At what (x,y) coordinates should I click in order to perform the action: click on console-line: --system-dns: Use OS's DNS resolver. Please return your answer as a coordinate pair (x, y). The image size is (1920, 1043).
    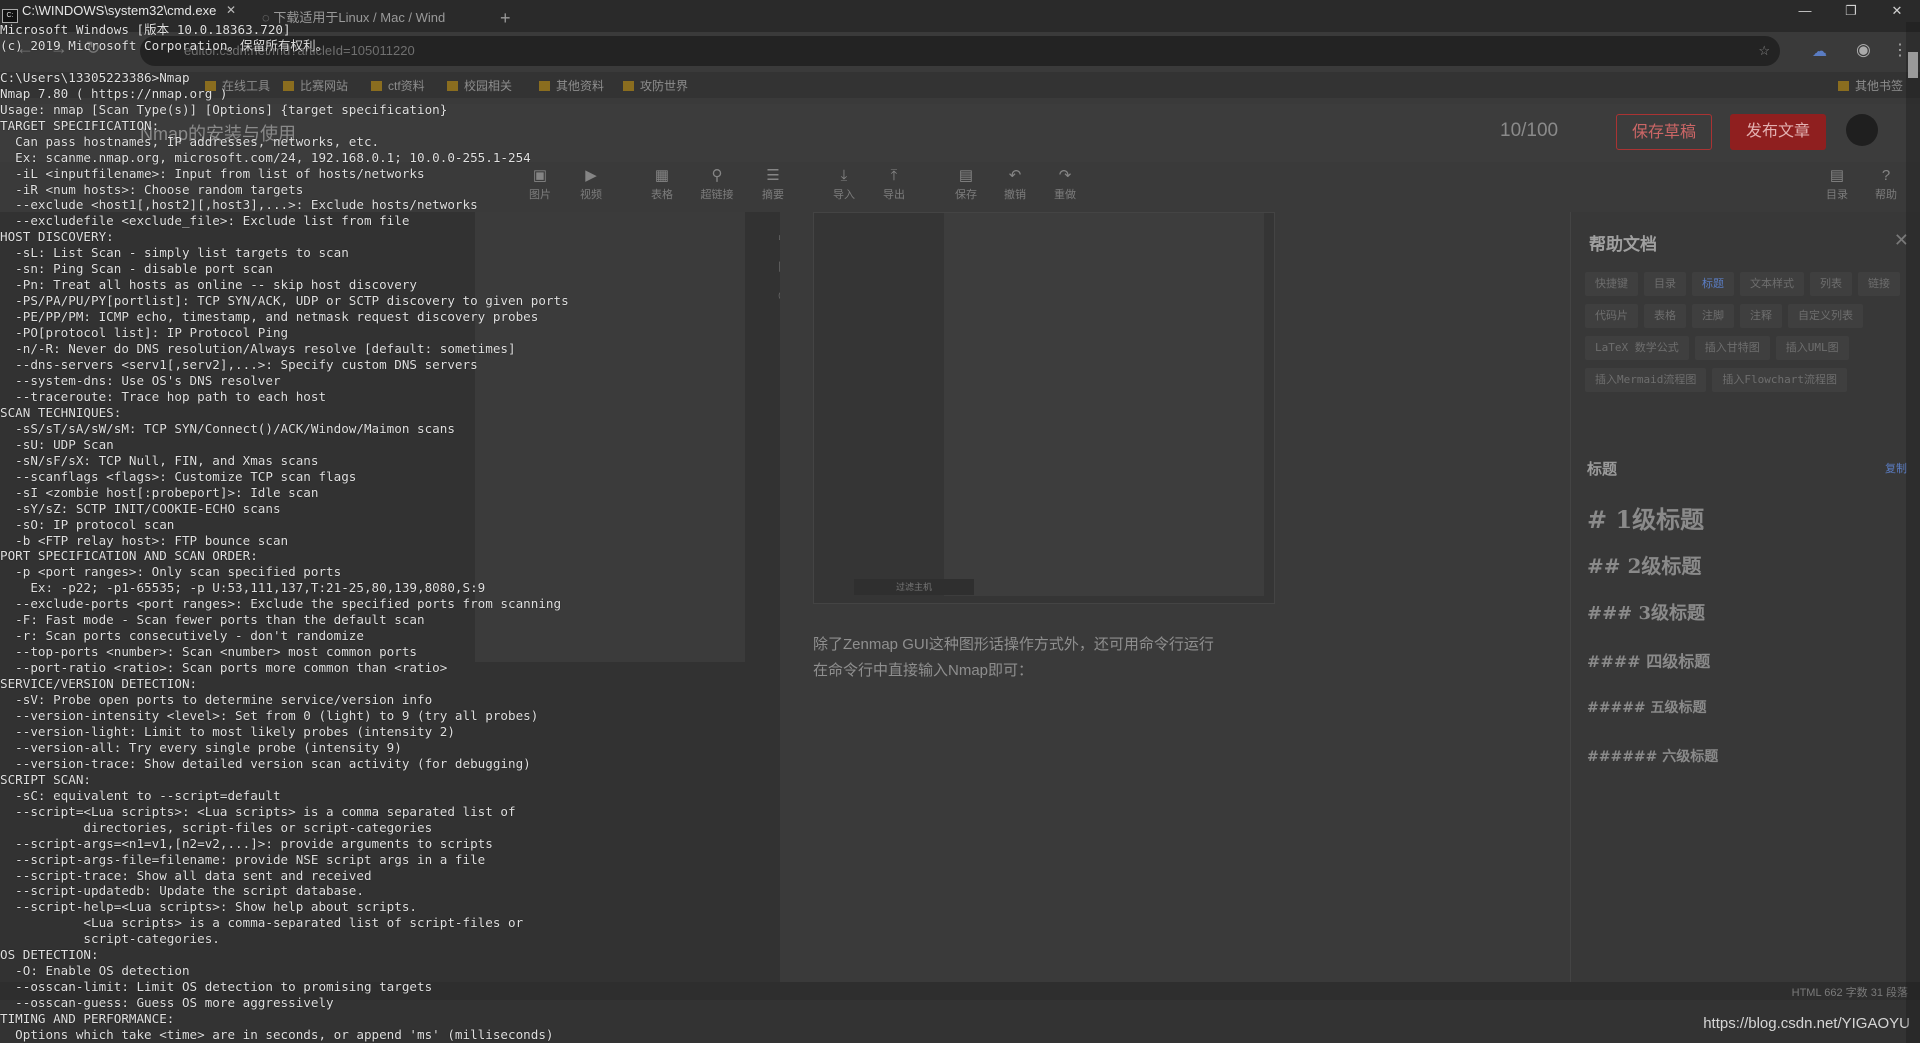
    Looking at the image, I should click on (140, 380).